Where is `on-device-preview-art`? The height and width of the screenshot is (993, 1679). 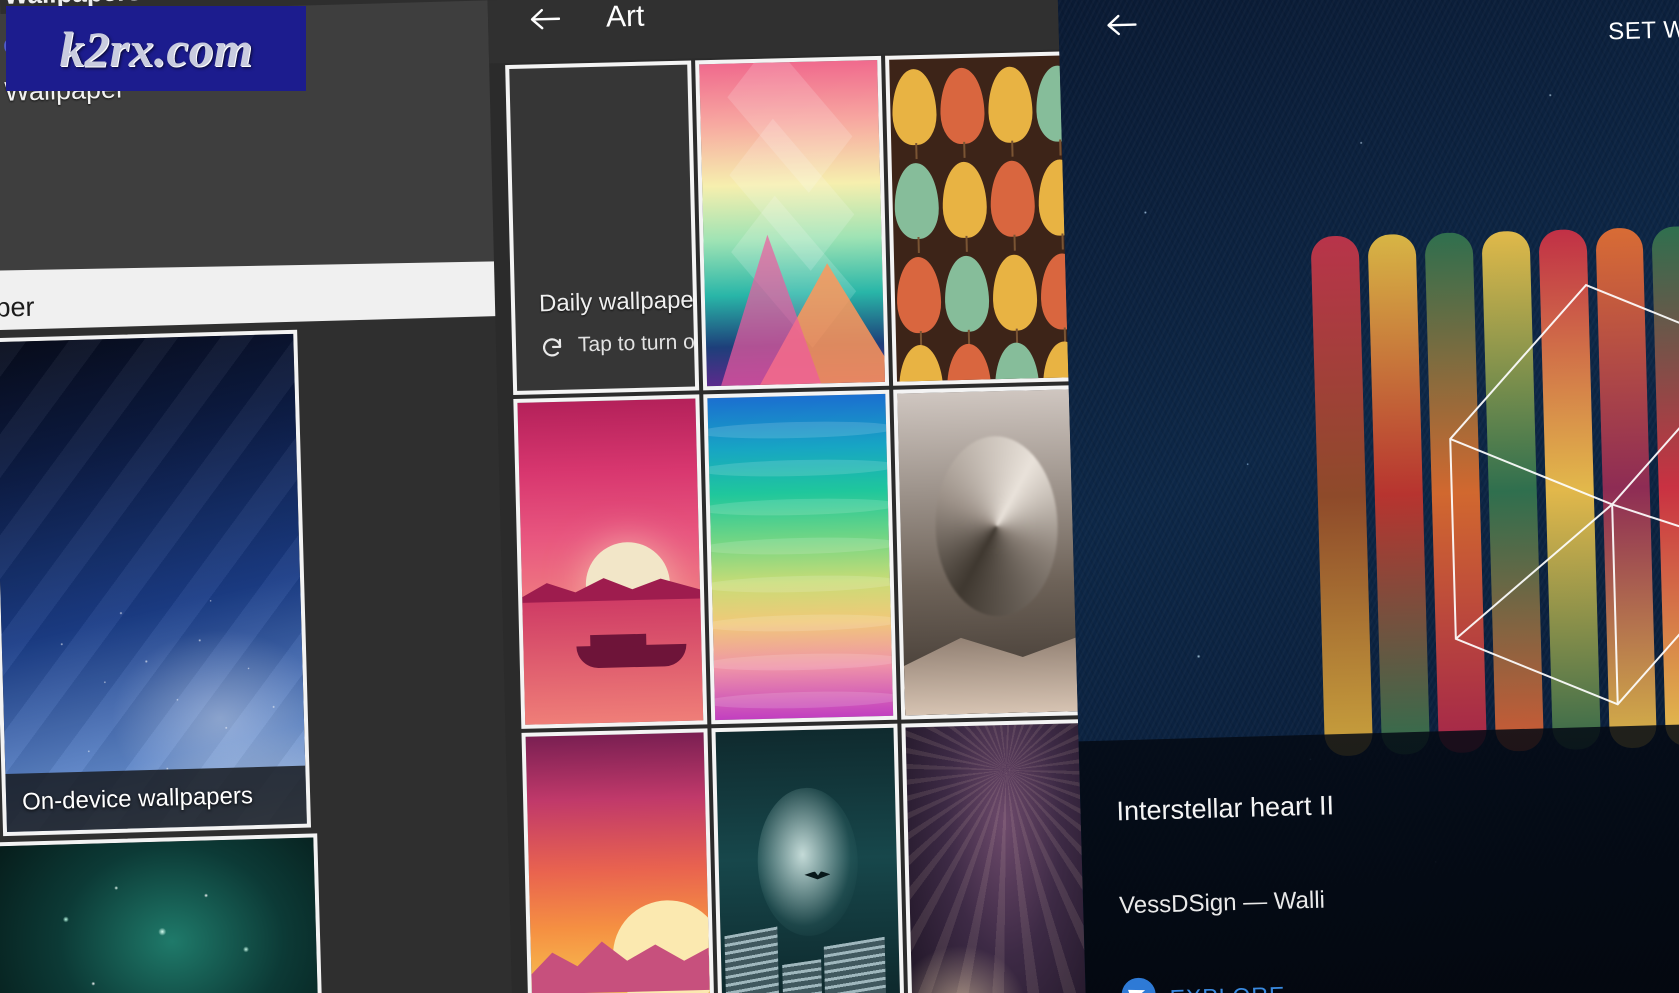 on-device-preview-art is located at coordinates (153, 583).